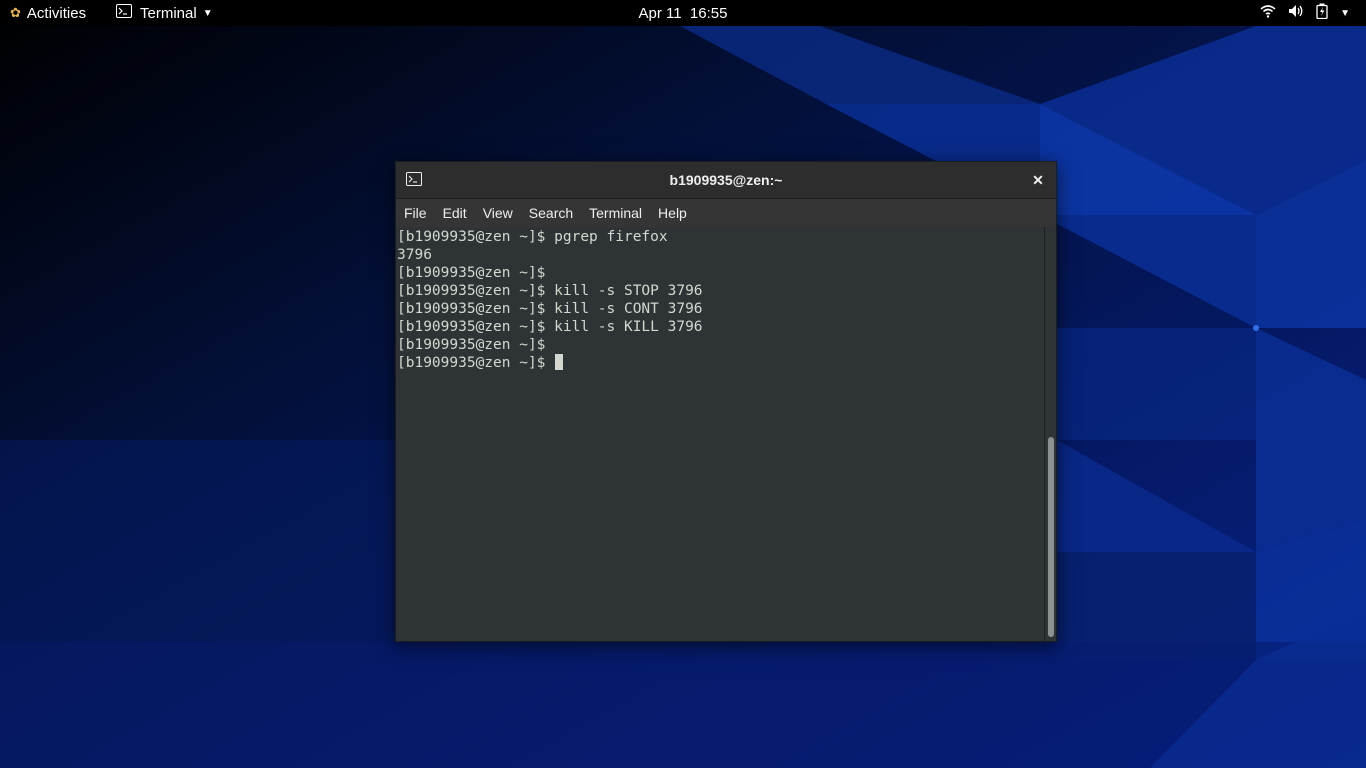 This screenshot has height=768, width=1366. I want to click on title-bar: b1909935@zen:~ ✕, so click(726, 180).